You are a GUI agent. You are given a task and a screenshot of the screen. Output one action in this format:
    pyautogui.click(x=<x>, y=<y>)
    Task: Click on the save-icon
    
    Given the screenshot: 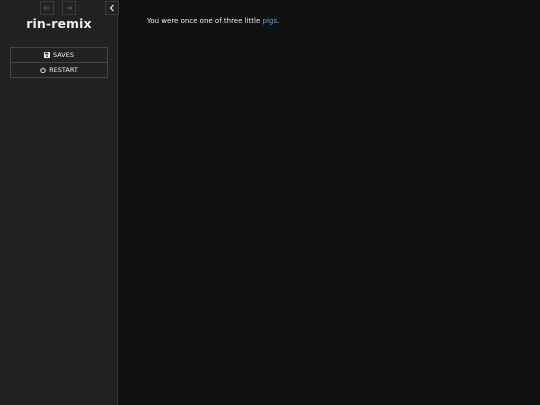 What is the action you would take?
    pyautogui.click(x=47, y=55)
    